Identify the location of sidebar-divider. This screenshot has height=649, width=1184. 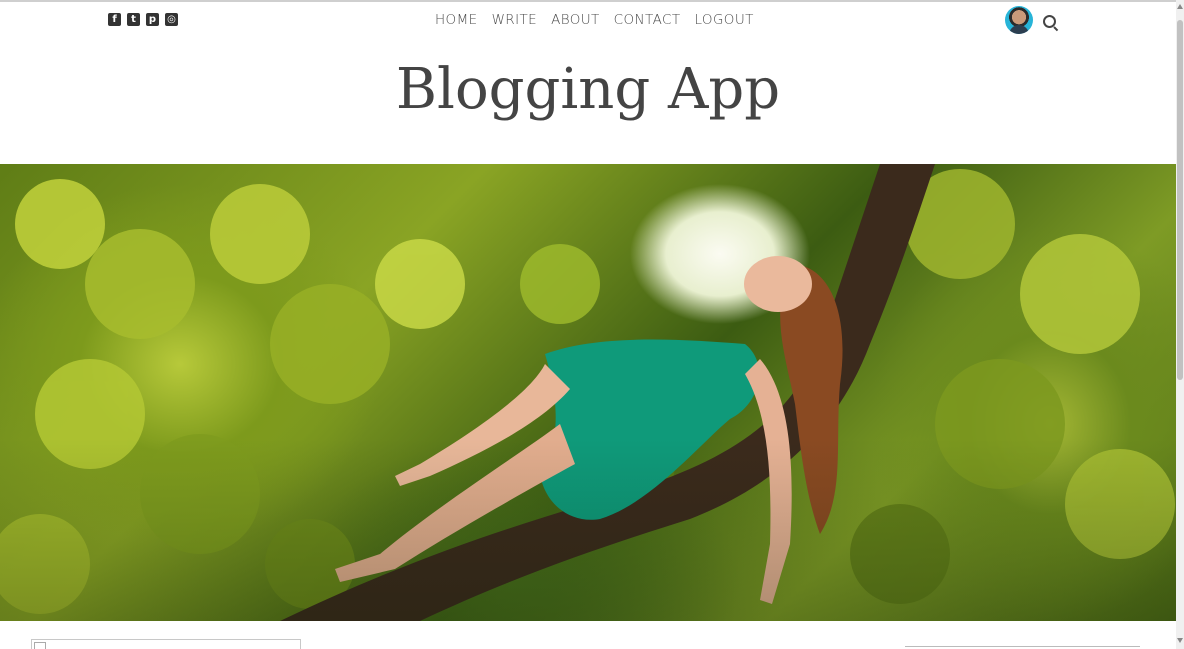
(1022, 646).